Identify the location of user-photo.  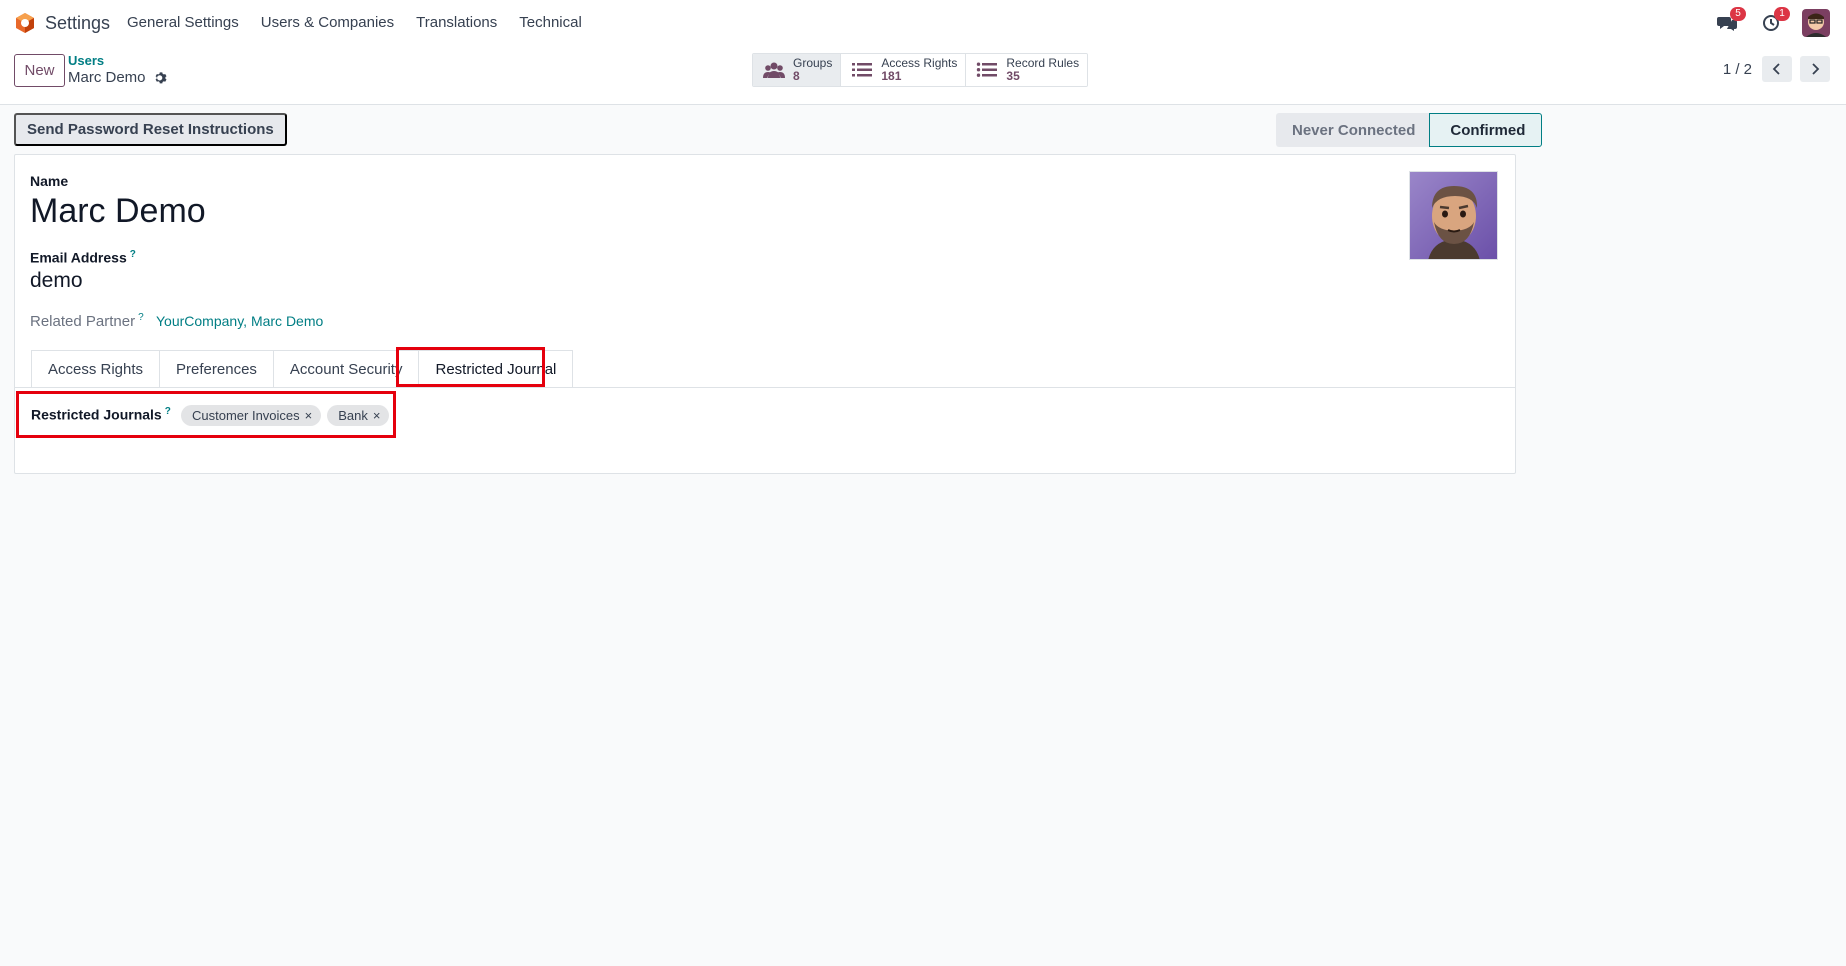
(1453, 215).